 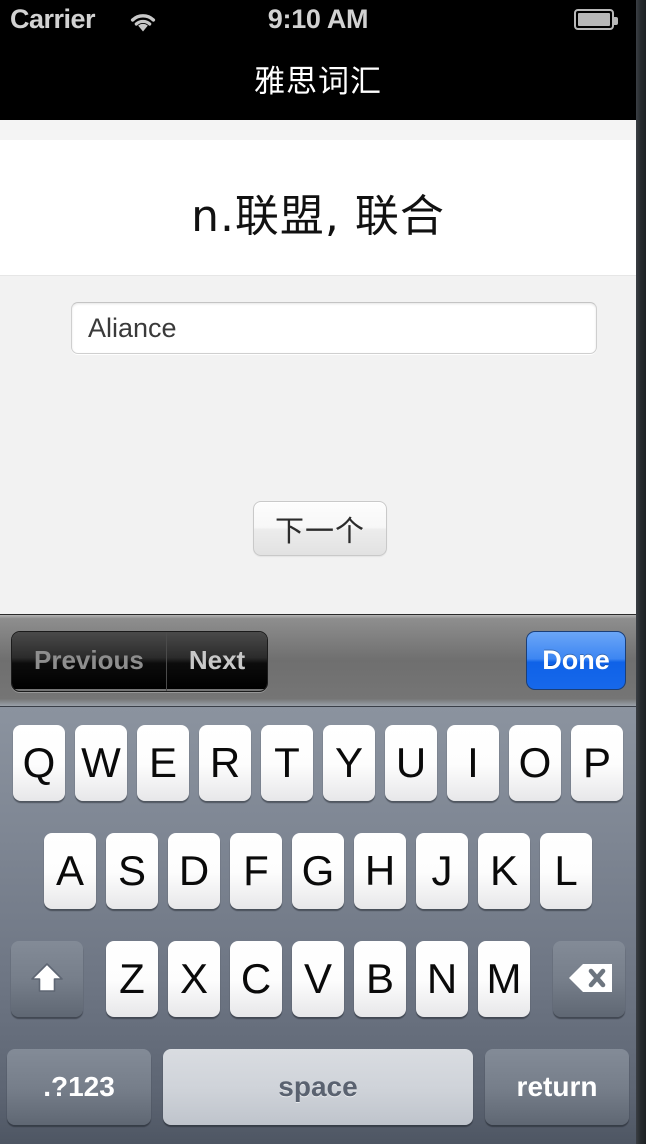 I want to click on status-bar: Carrier 9:10 AM, so click(x=318, y=20).